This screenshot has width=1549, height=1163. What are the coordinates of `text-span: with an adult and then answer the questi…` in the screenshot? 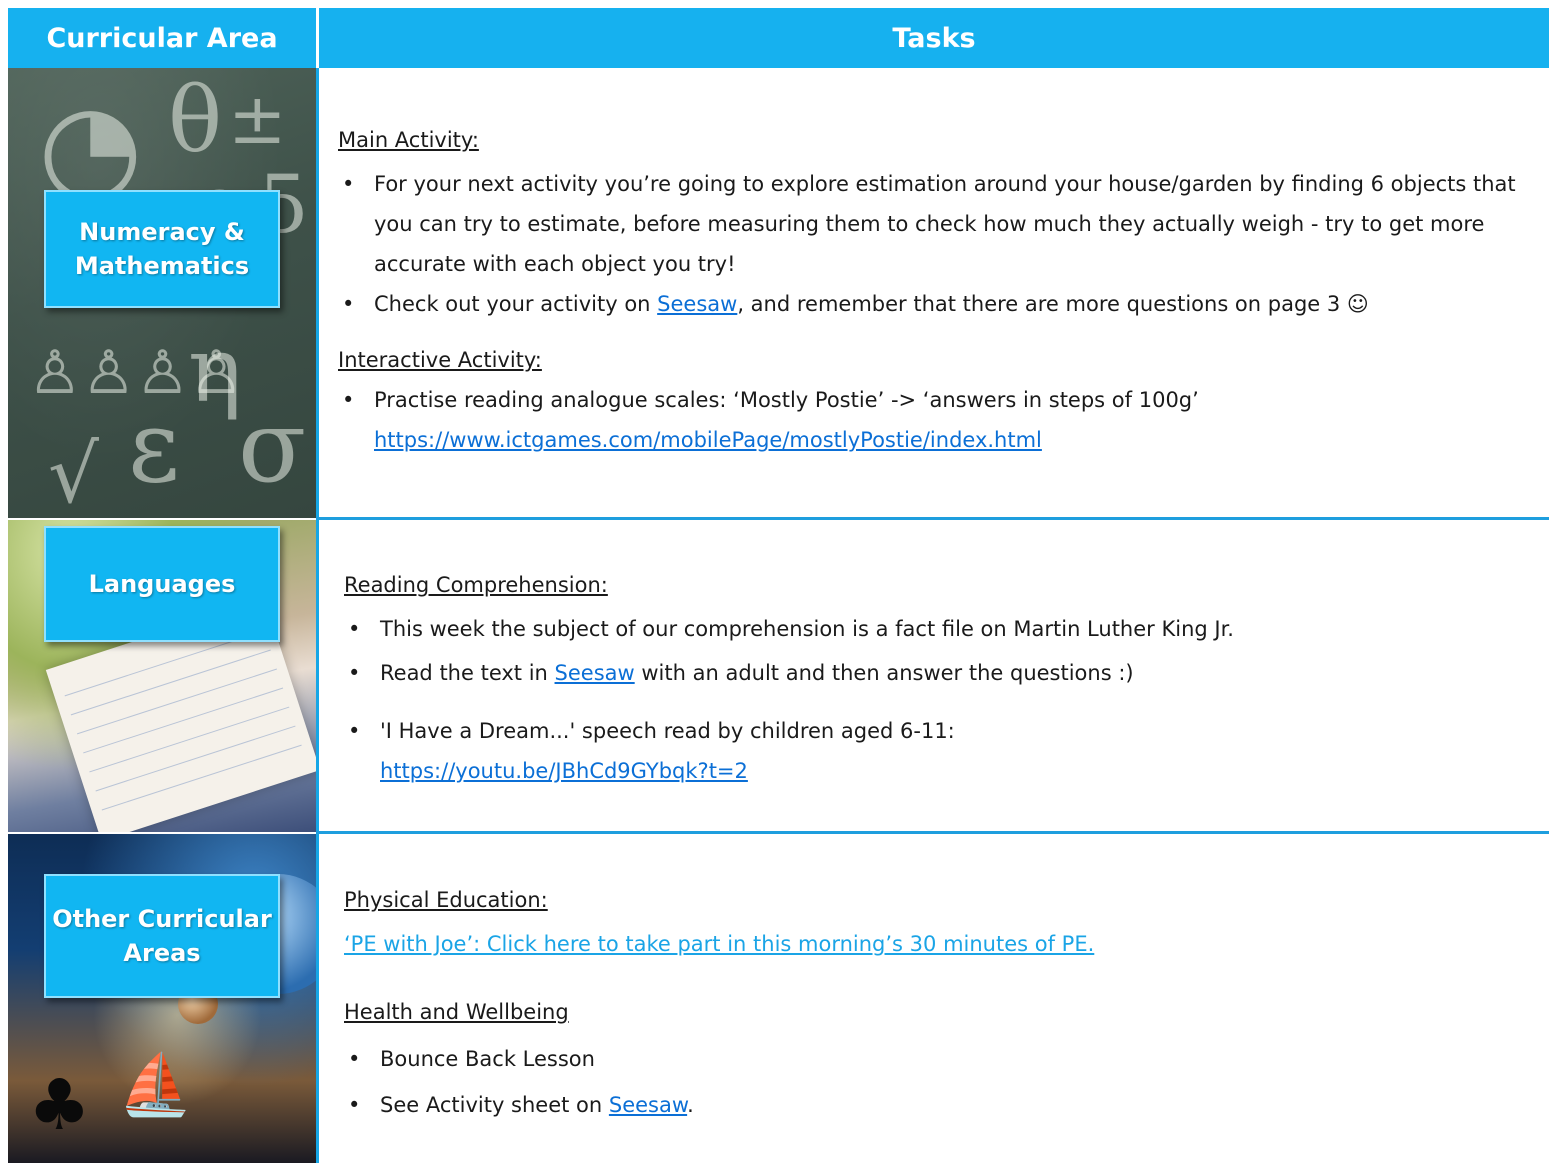 It's located at (884, 673).